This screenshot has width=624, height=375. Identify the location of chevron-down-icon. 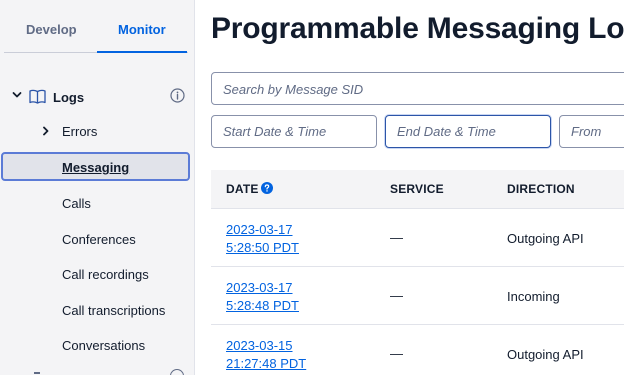
(17, 95).